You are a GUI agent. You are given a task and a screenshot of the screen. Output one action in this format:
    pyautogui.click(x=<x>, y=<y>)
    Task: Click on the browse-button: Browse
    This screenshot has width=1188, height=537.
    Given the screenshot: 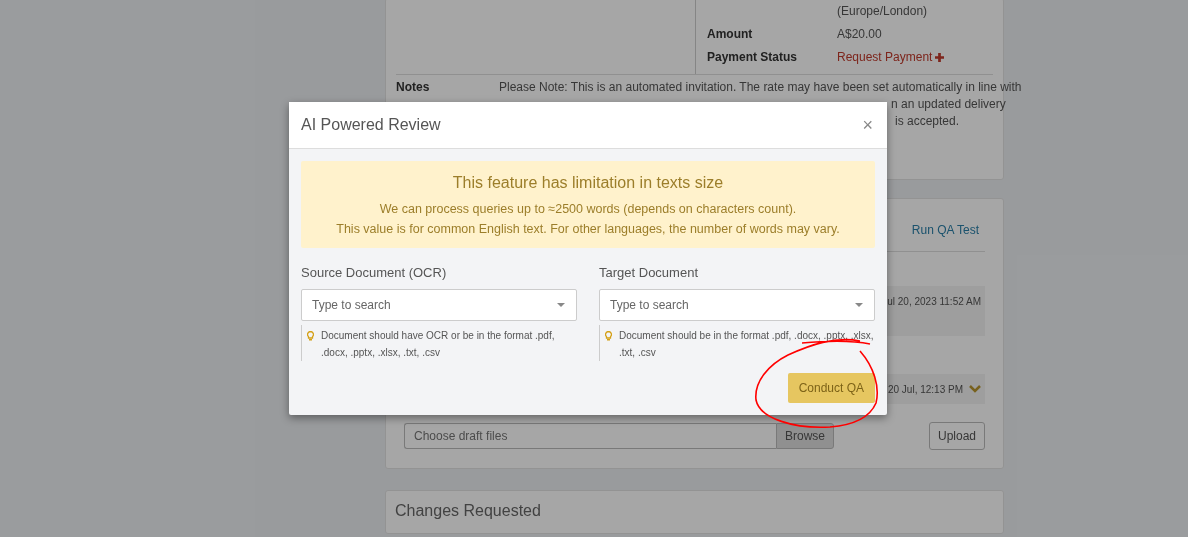 What is the action you would take?
    pyautogui.click(x=805, y=436)
    